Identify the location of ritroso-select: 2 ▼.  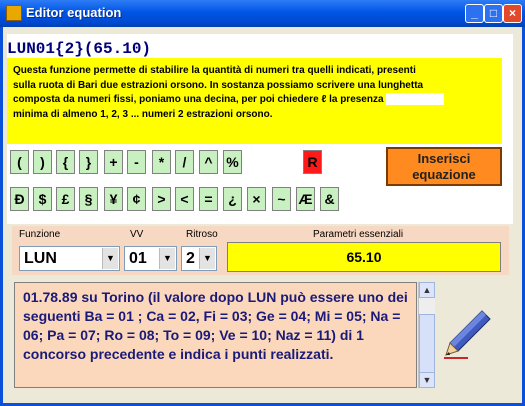
(199, 258).